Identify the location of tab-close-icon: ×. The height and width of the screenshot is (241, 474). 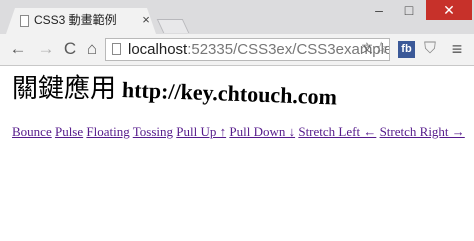
(146, 20).